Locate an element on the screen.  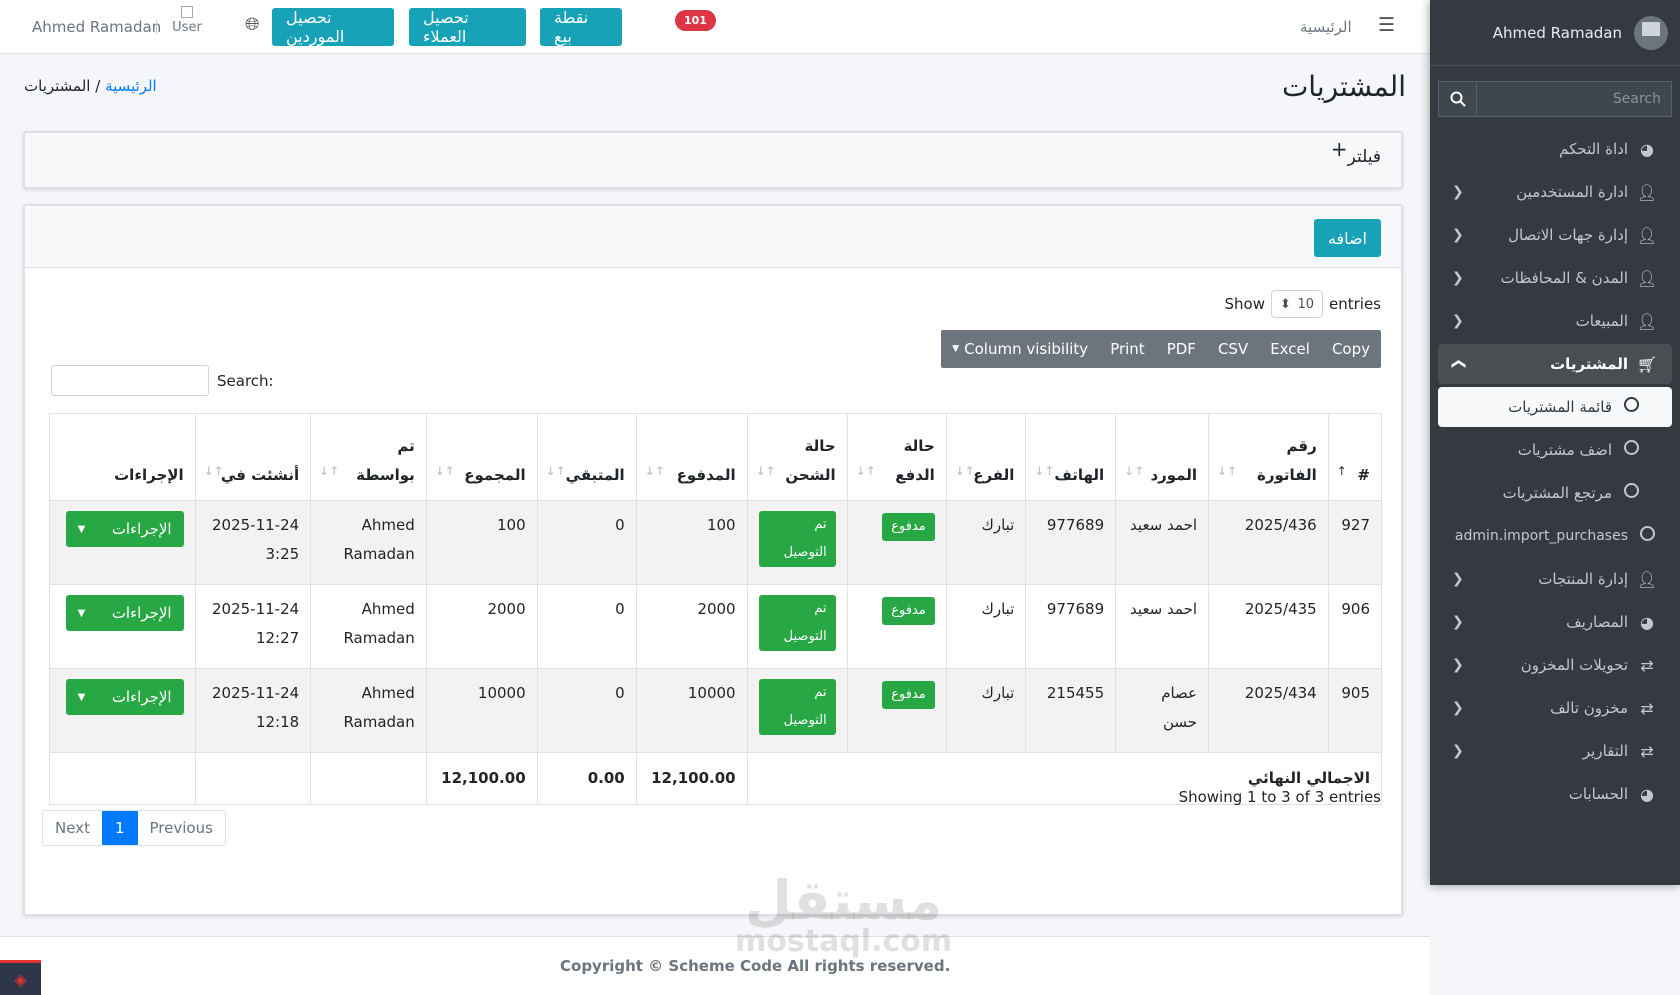
notifications-badge: 101 is located at coordinates (695, 20).